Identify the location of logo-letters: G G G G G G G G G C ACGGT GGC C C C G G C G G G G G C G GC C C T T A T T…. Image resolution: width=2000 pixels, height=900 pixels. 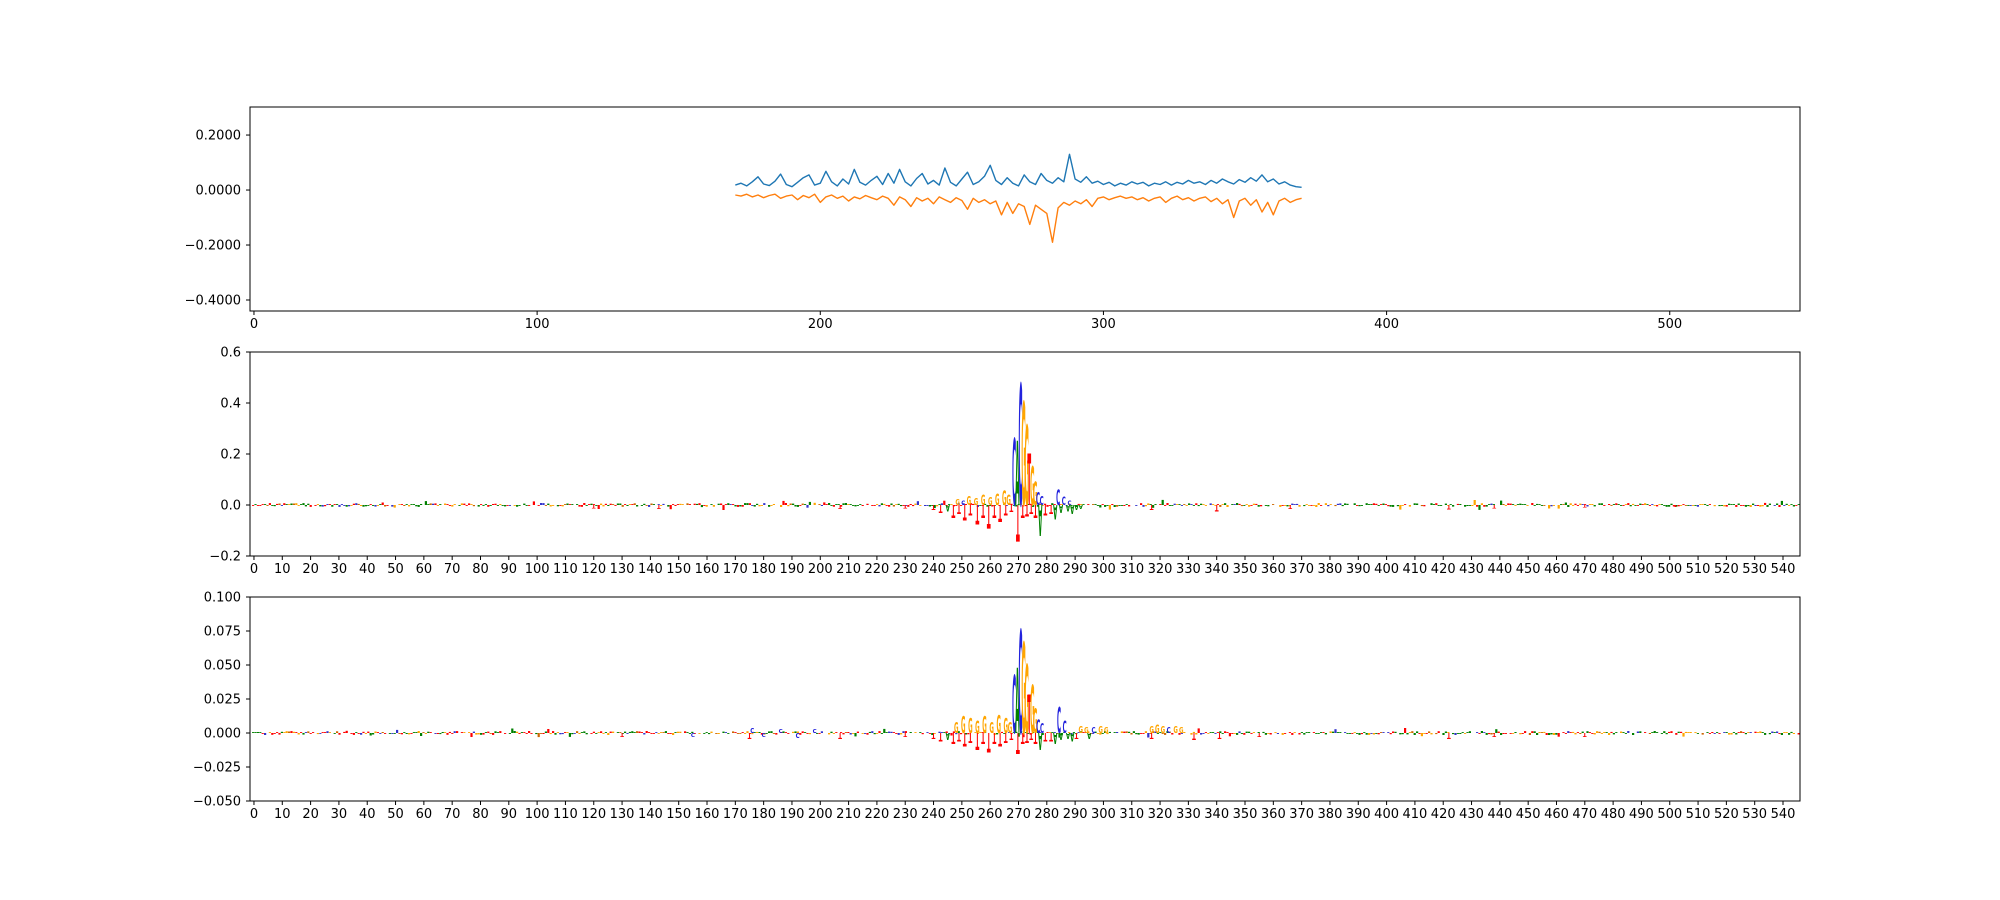
(1103, 684).